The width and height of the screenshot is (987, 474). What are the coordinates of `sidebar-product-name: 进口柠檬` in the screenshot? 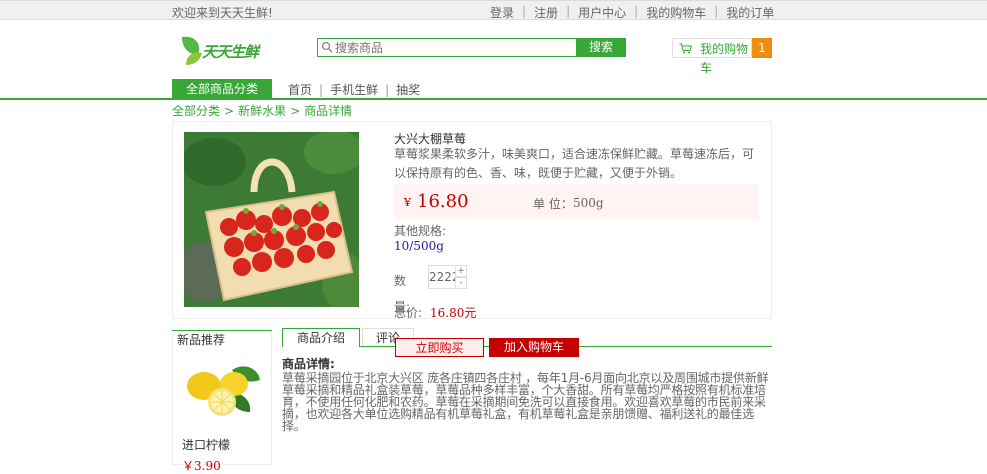 It's located at (206, 444).